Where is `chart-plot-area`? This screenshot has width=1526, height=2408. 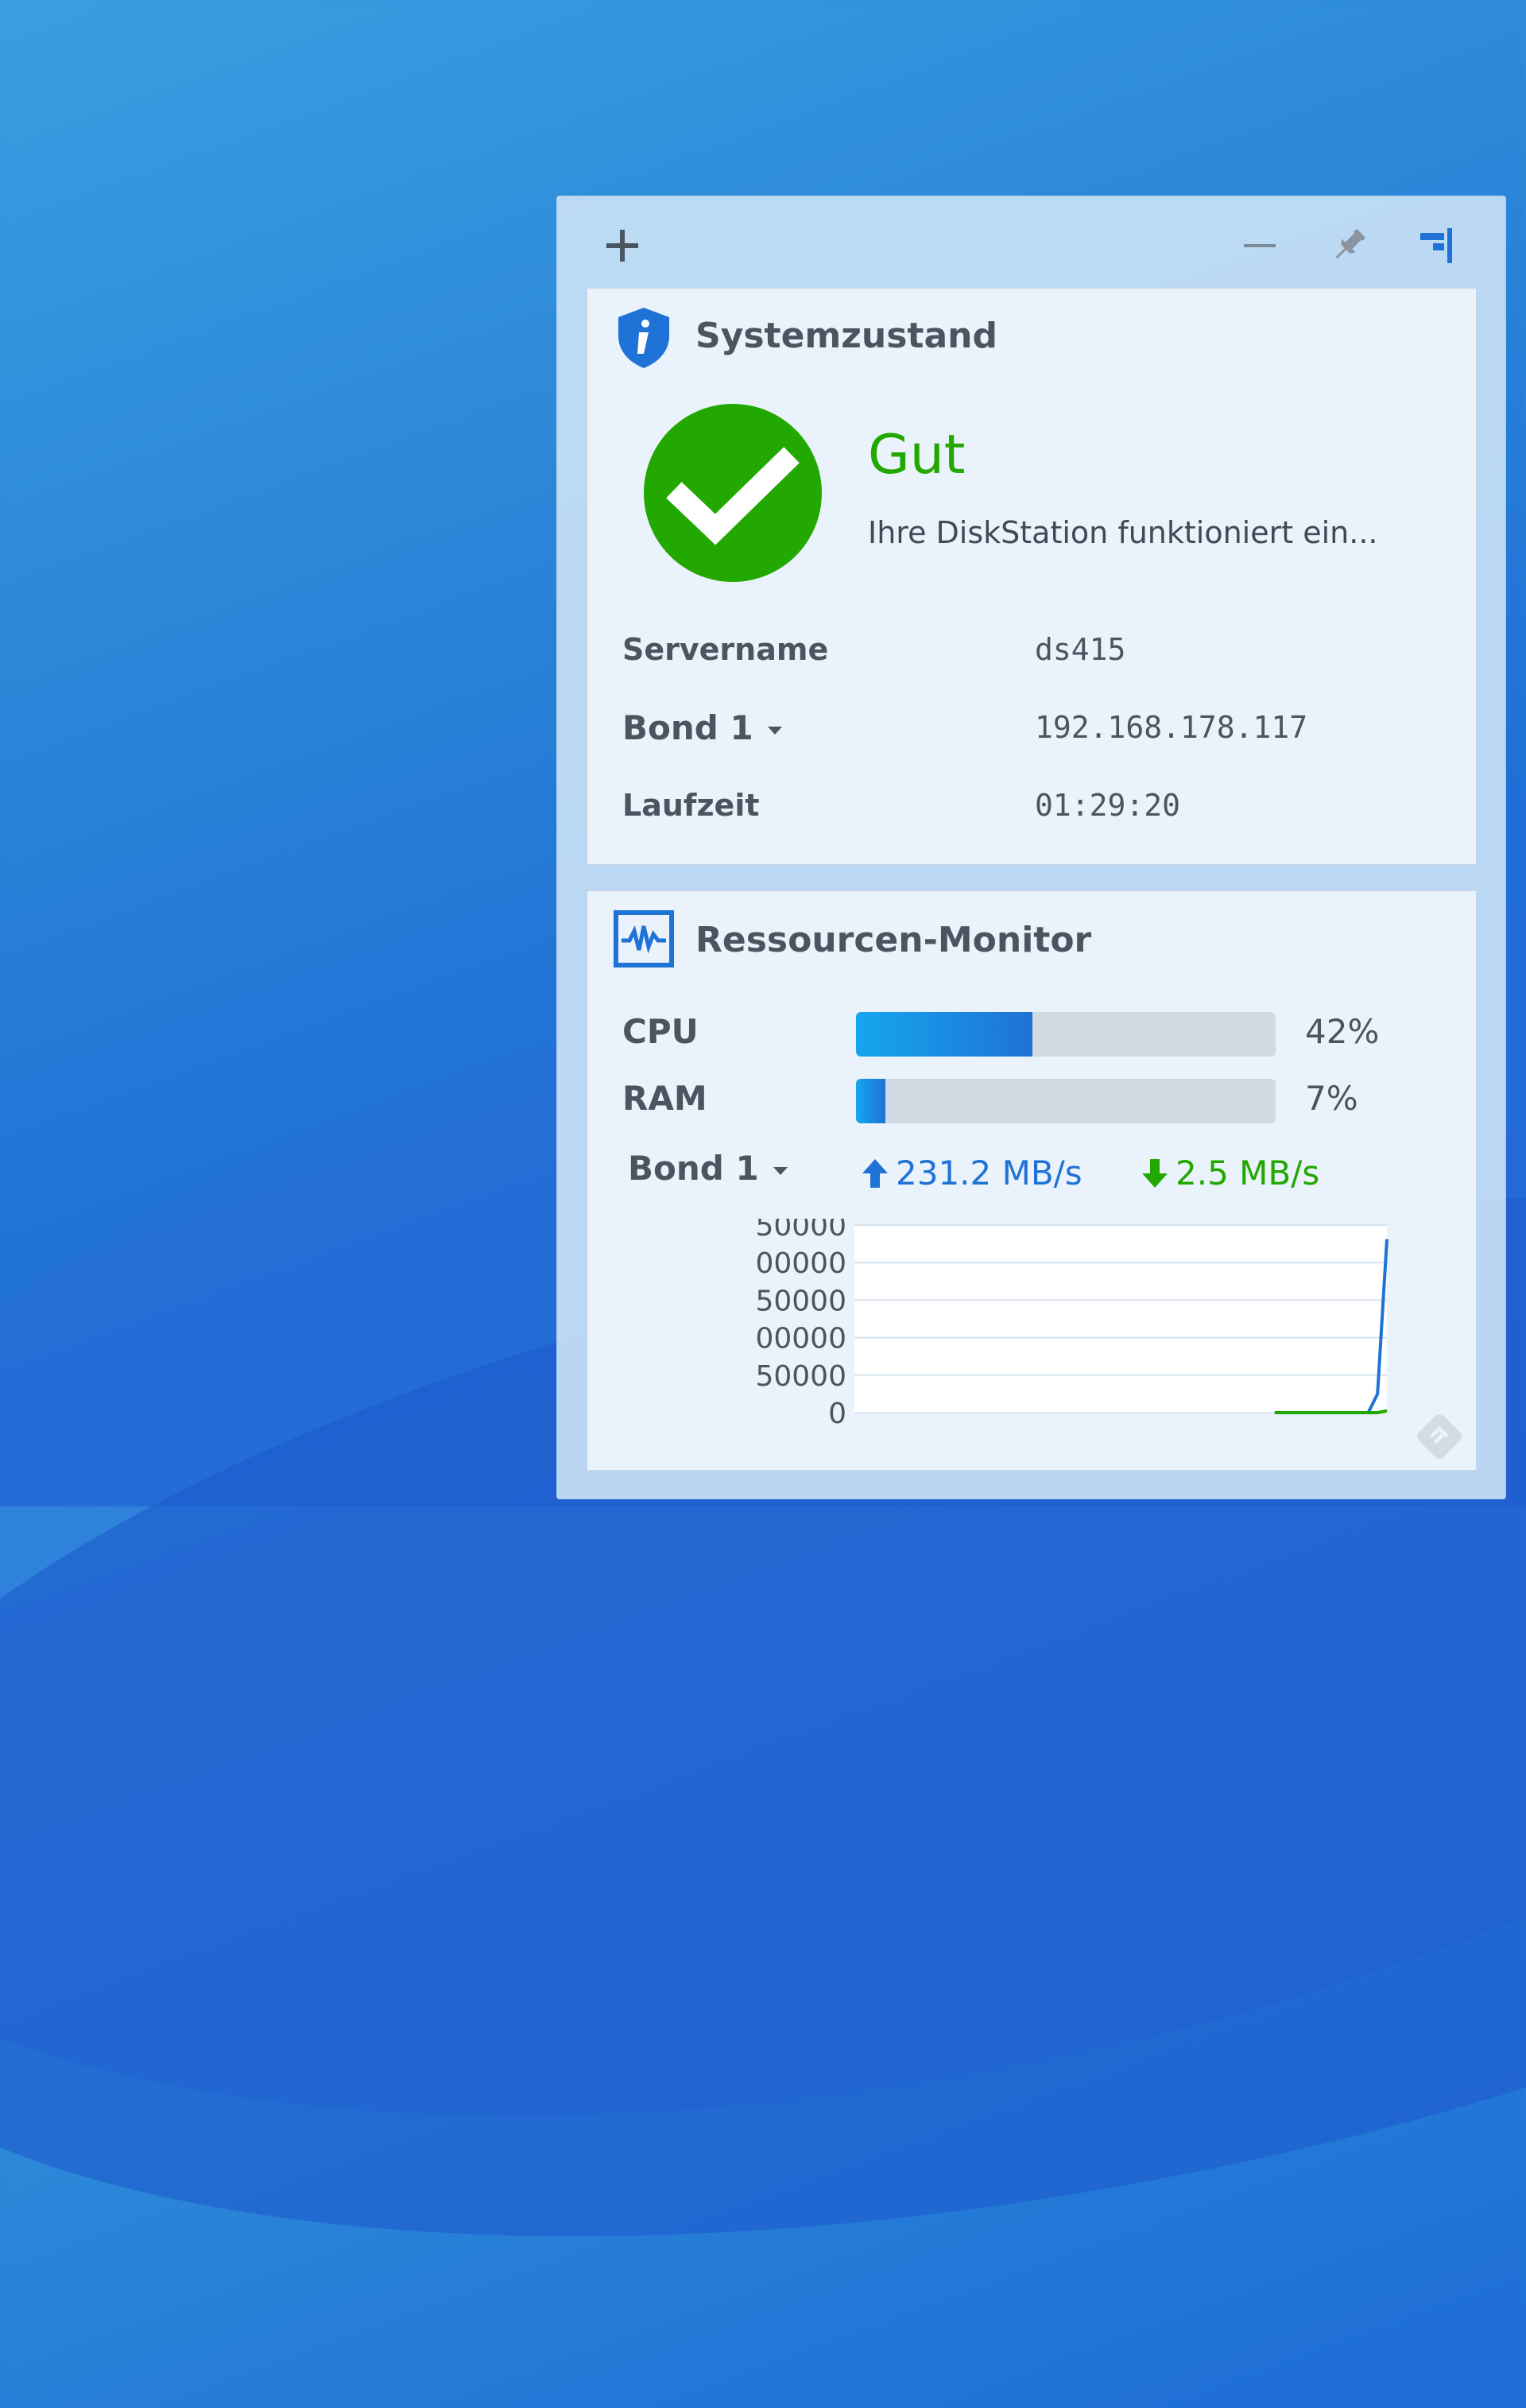
chart-plot-area is located at coordinates (1121, 1319).